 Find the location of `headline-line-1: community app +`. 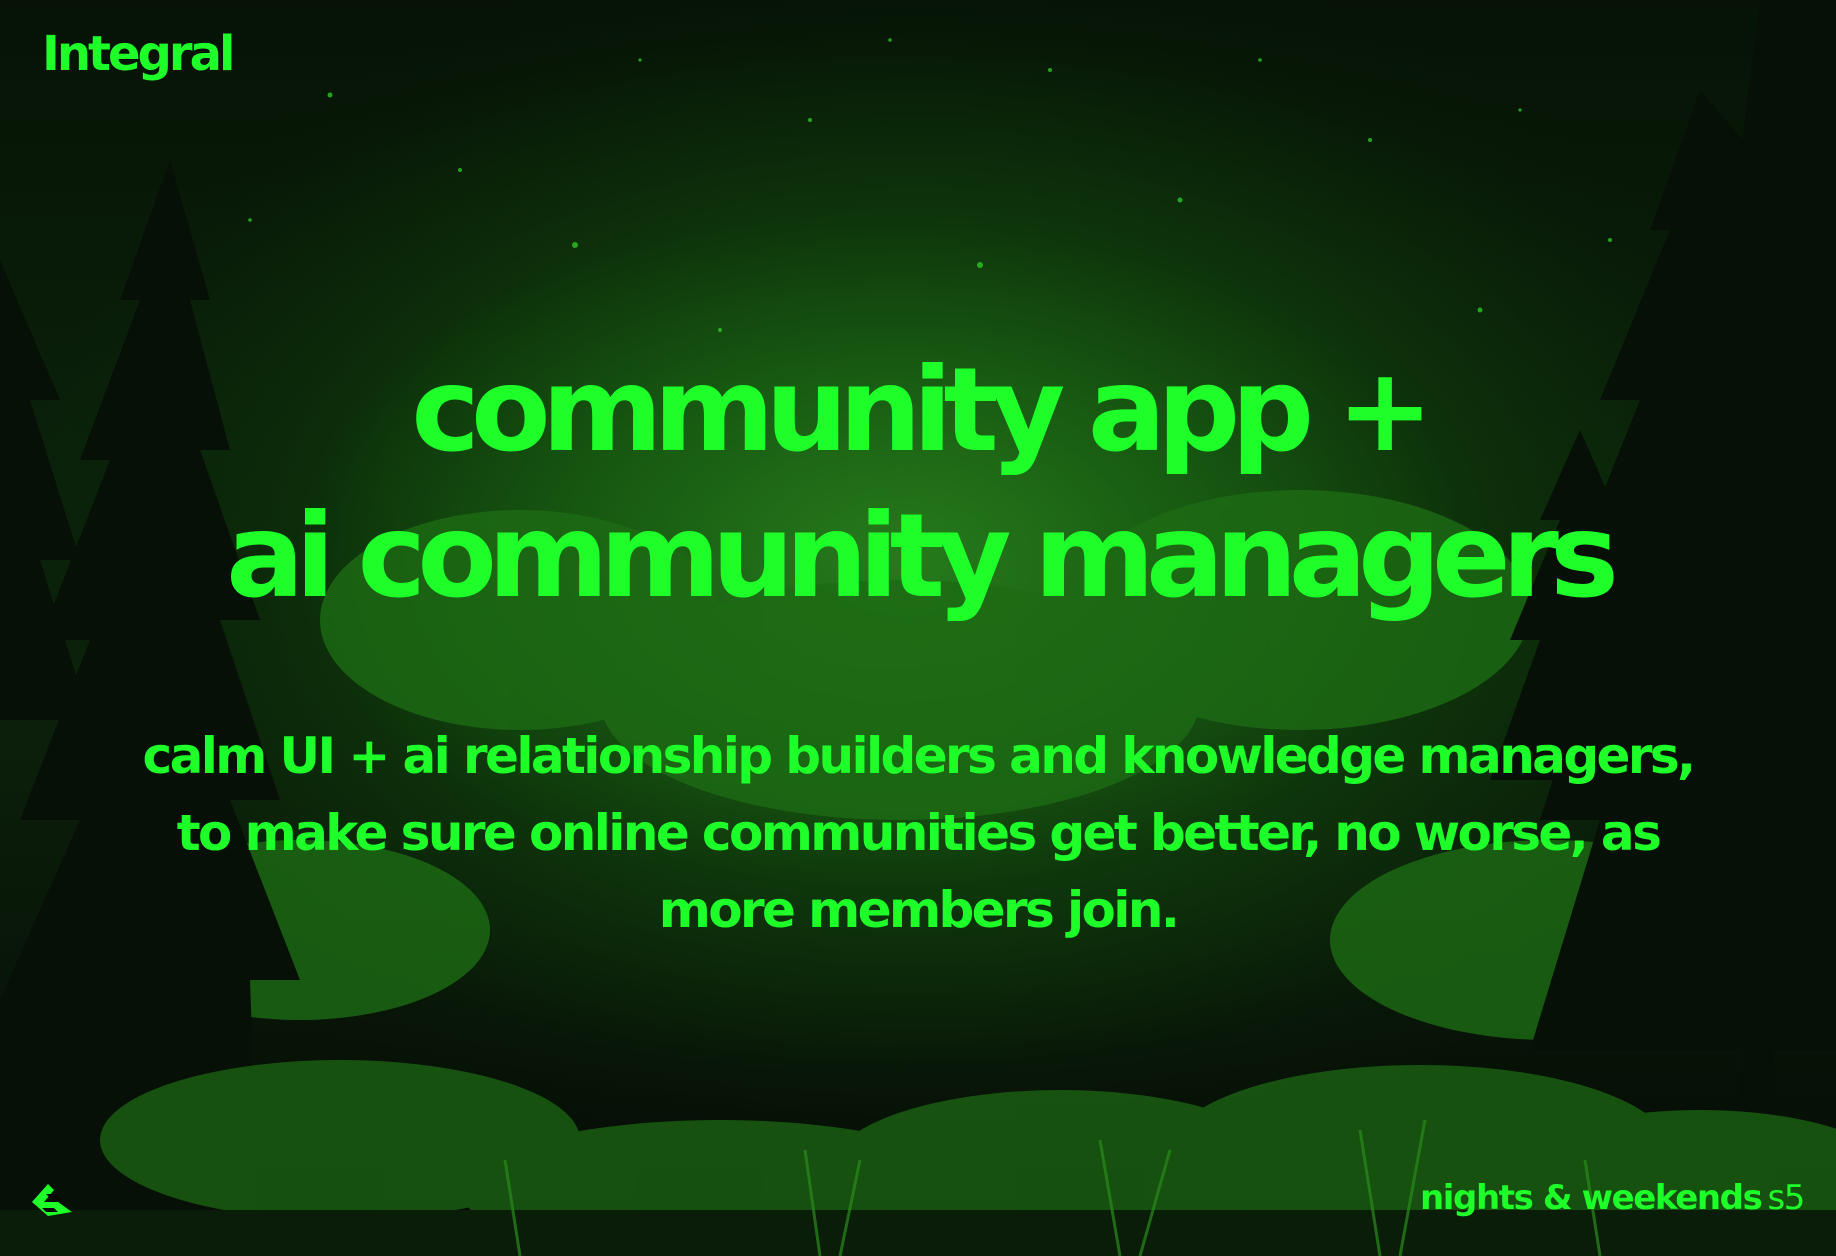

headline-line-1: community app + is located at coordinates (922, 410).